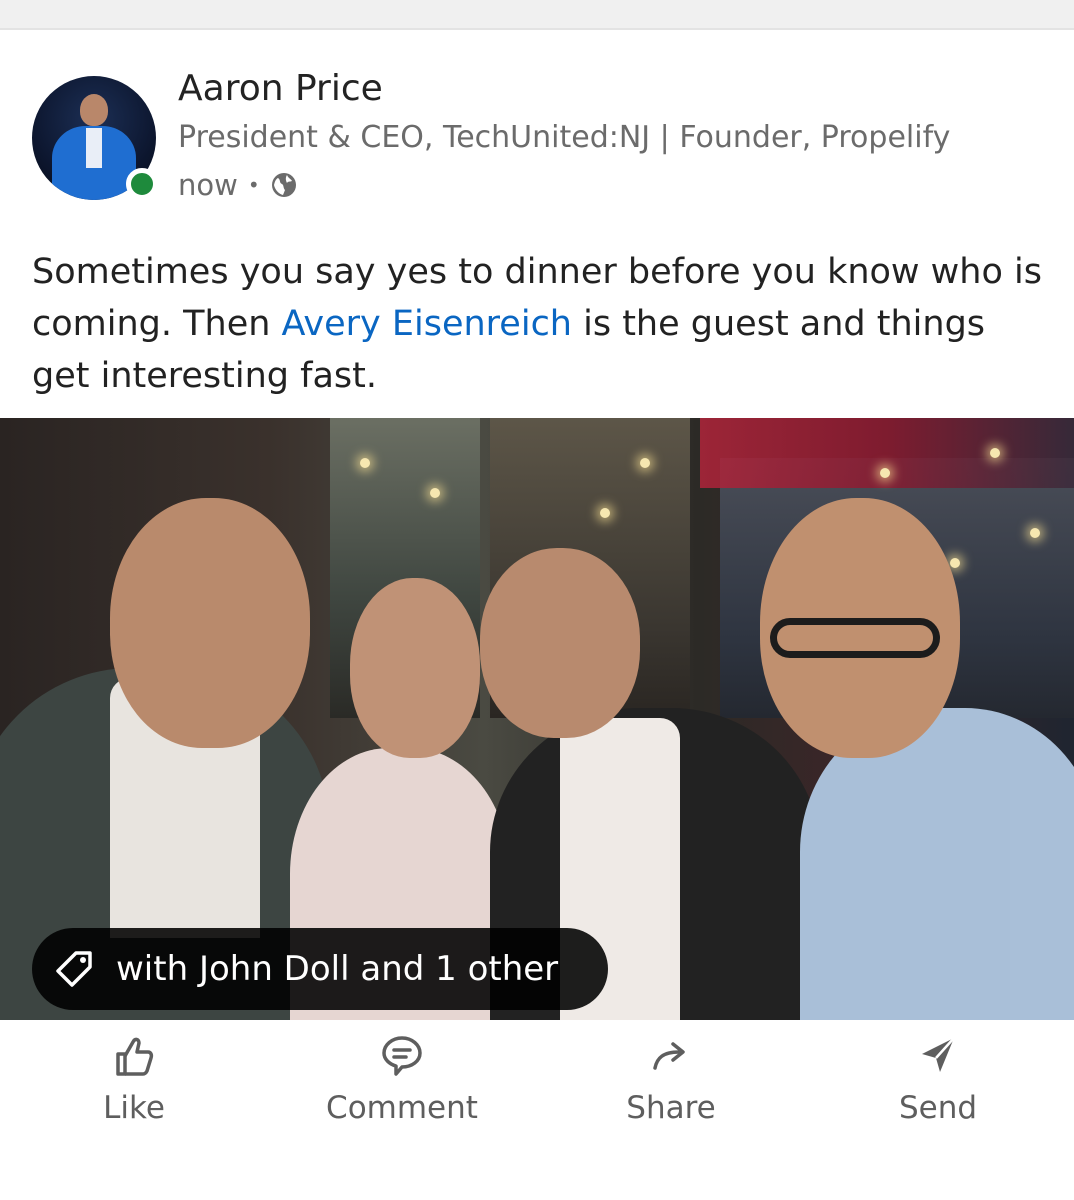 The height and width of the screenshot is (1200, 1074). What do you see at coordinates (283, 185) in the screenshot?
I see `globe-icon` at bounding box center [283, 185].